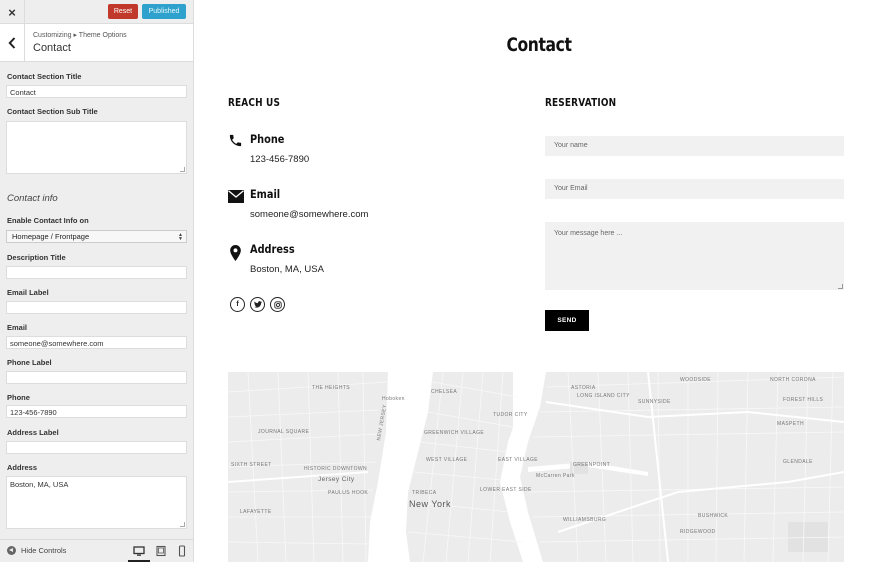 Image resolution: width=884 pixels, height=562 pixels. I want to click on map-label-north-corona: NORTH CORONA, so click(793, 380).